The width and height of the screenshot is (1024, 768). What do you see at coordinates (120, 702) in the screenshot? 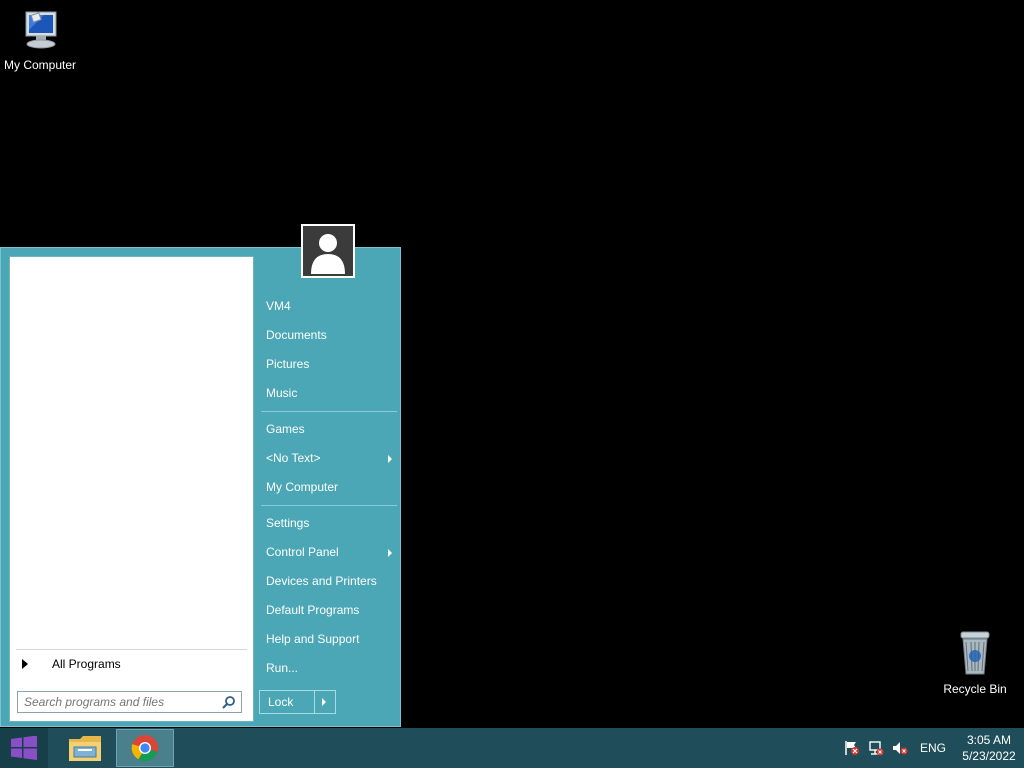
I see `search-input` at bounding box center [120, 702].